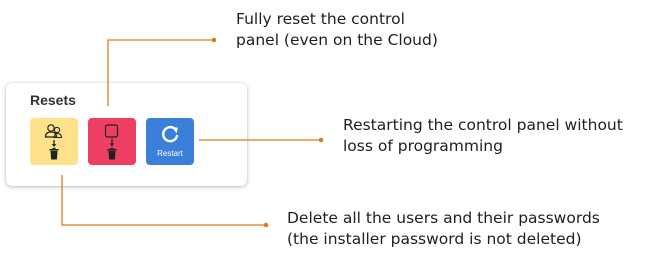  What do you see at coordinates (160, 72) in the screenshot?
I see `reset-leader-line` at bounding box center [160, 72].